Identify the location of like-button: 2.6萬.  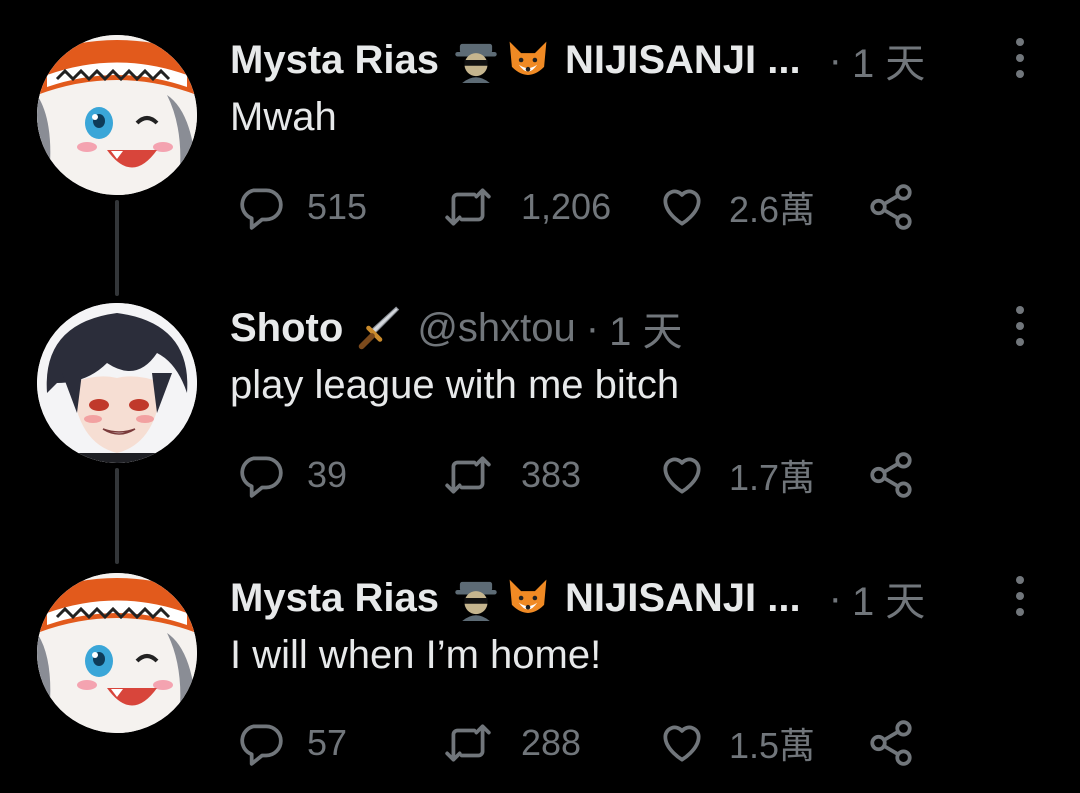
(736, 207).